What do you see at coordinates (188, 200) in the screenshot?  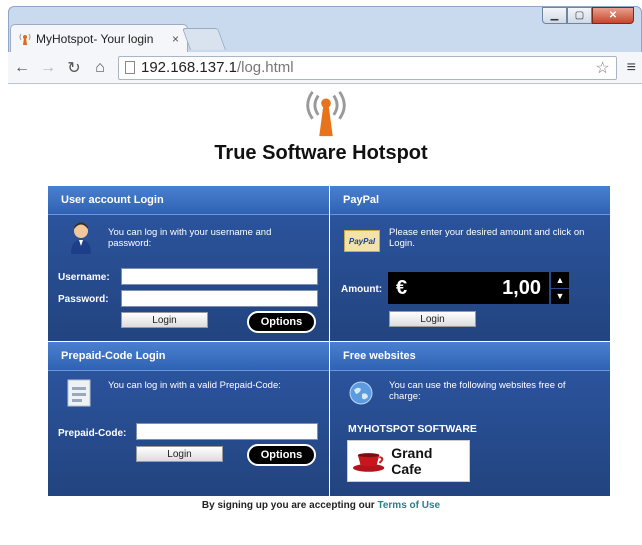 I see `user-login-header: User account Login` at bounding box center [188, 200].